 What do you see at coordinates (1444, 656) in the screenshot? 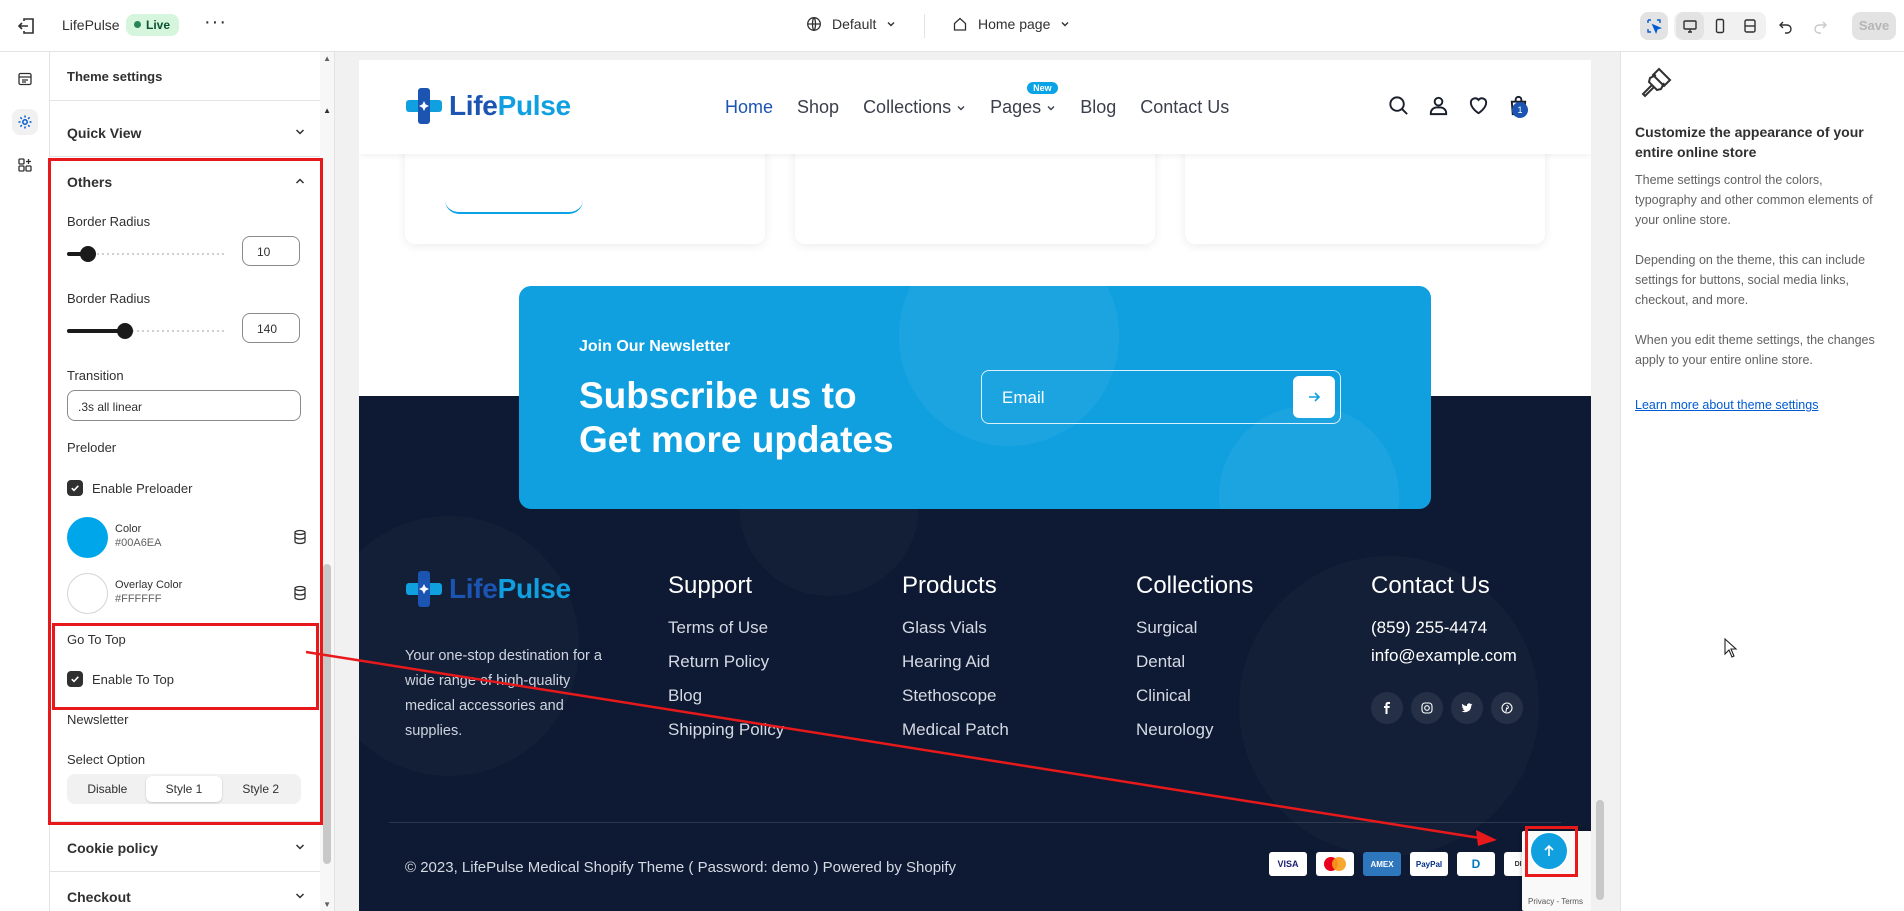
I see `footer-email: info@example.com` at bounding box center [1444, 656].